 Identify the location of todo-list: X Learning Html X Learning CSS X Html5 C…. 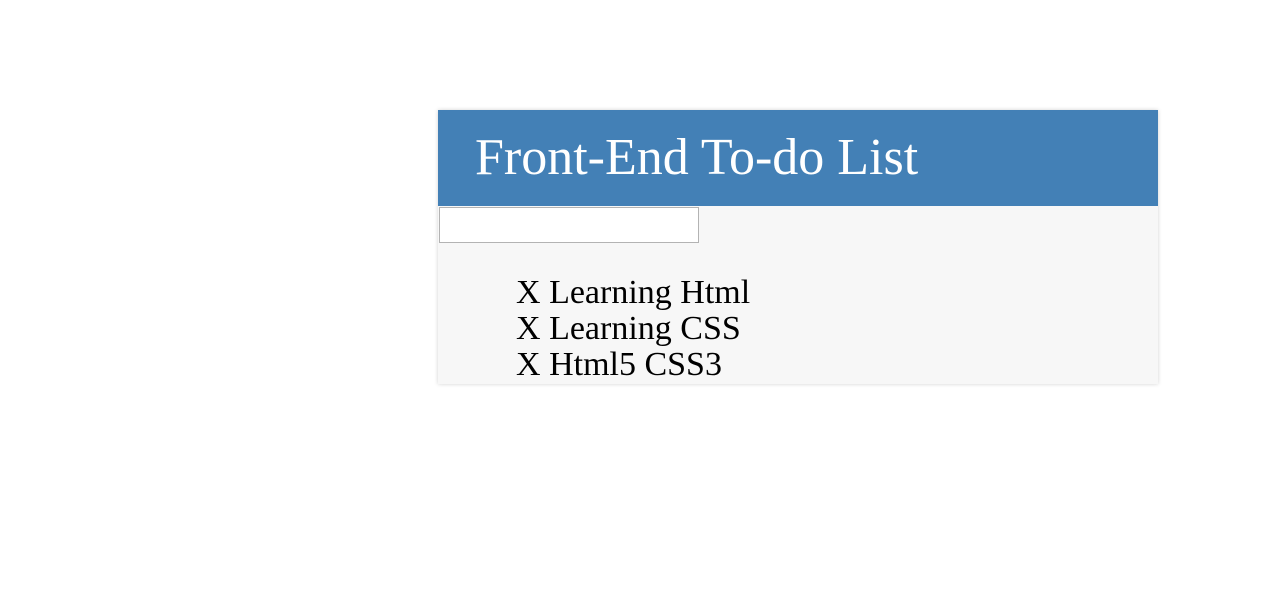
(633, 329).